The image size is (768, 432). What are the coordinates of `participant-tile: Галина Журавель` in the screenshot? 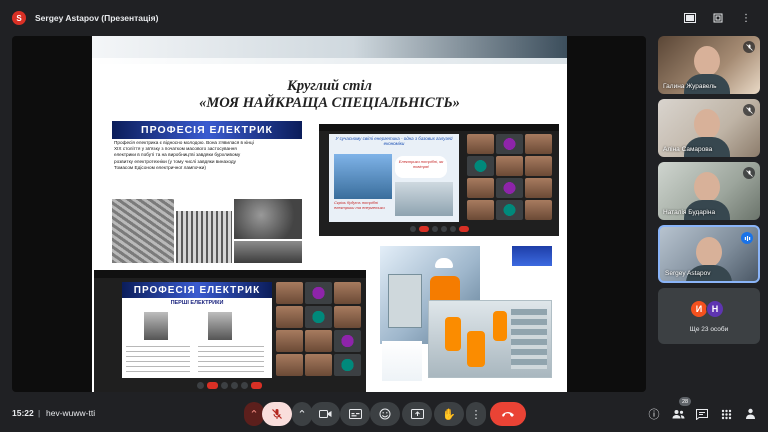 It's located at (709, 65).